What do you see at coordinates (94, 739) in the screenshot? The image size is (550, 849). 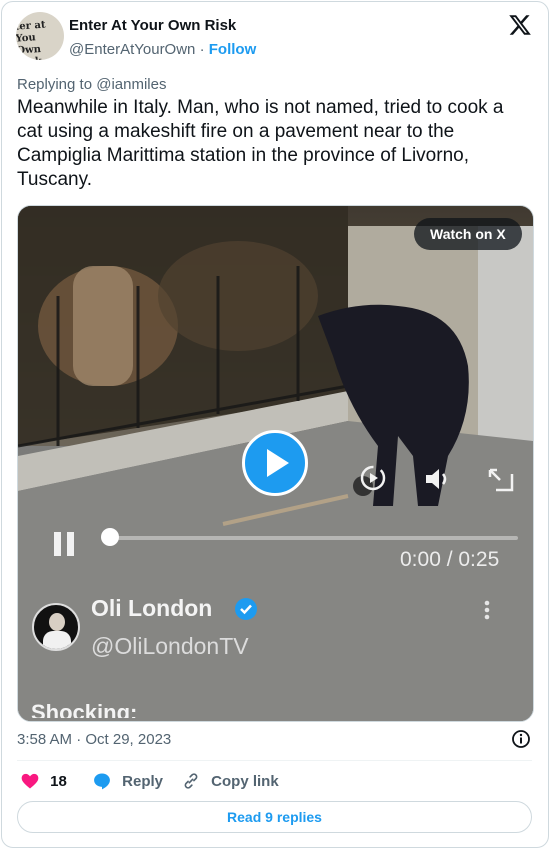 I see `tweet-timestamp: 3:58 AM · Oct 29, 2023` at bounding box center [94, 739].